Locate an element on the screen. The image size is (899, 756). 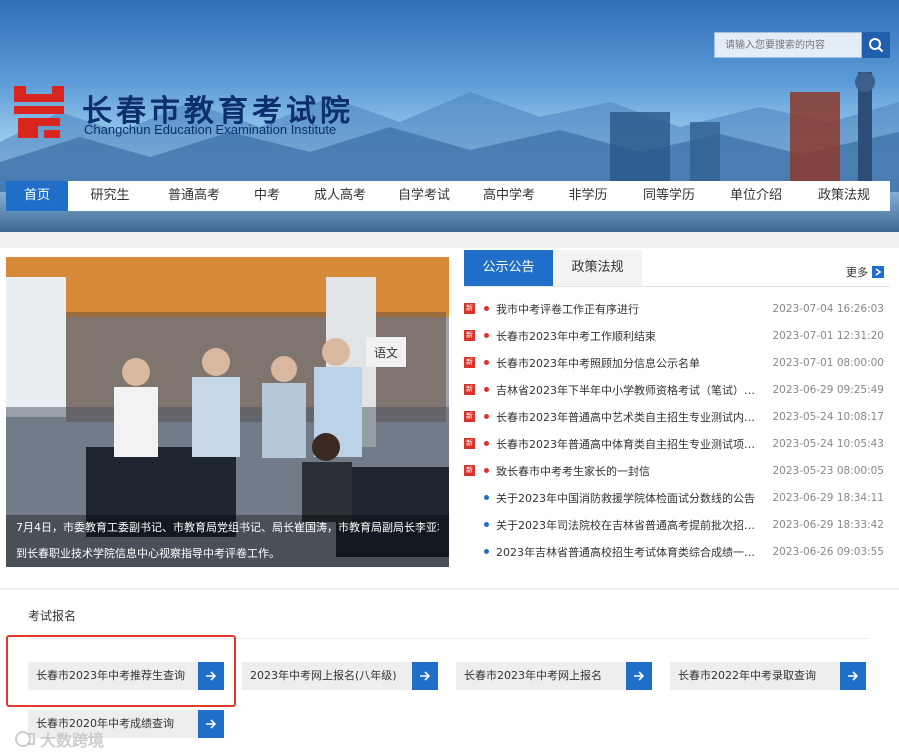
notice-date: 2023-06-26 09:03:55 is located at coordinates (828, 551).